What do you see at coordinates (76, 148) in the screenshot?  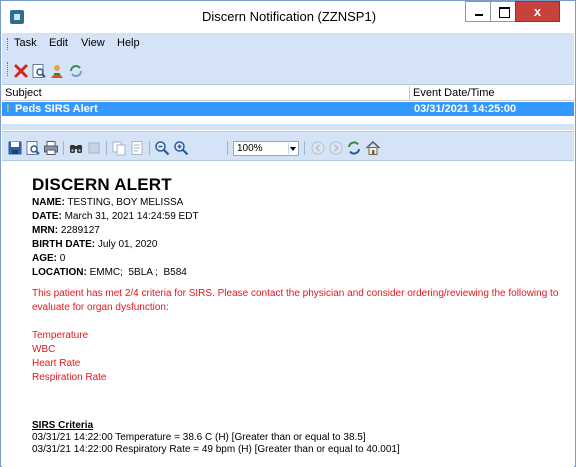 I see `find-icon` at bounding box center [76, 148].